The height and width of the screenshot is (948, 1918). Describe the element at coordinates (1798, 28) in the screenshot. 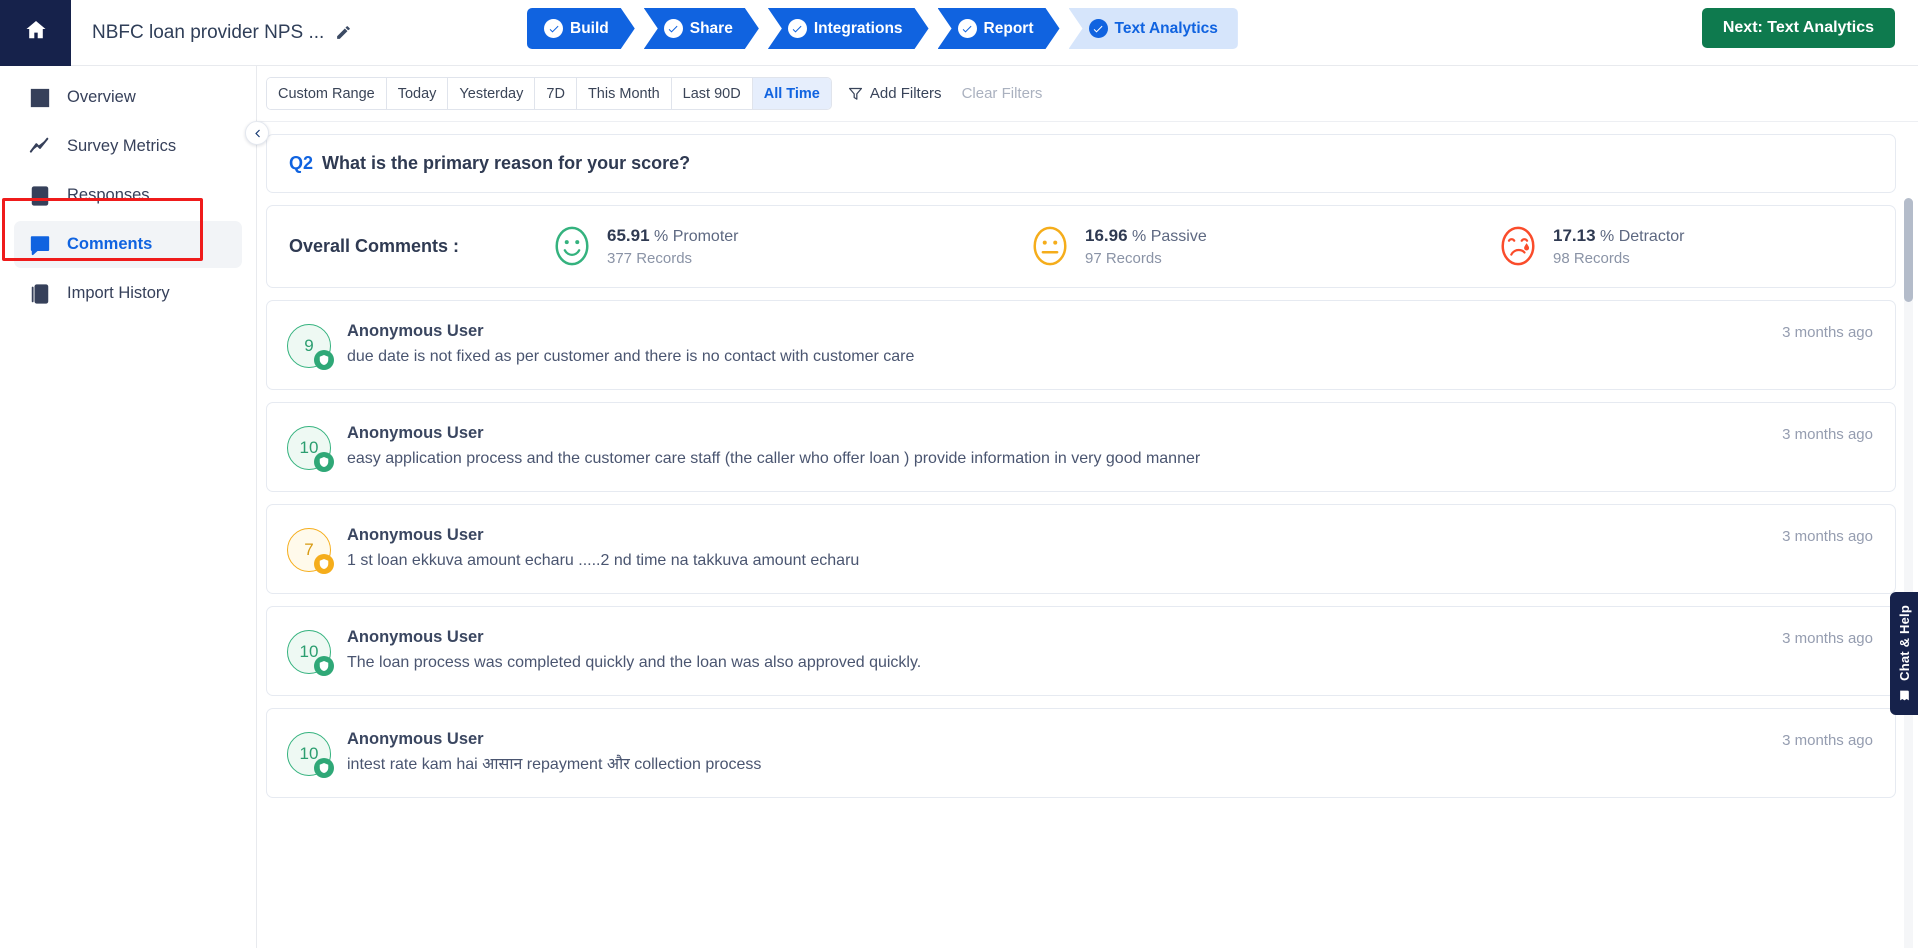

I see `next-text-analytics-button: Next: Text Analytics` at that location.